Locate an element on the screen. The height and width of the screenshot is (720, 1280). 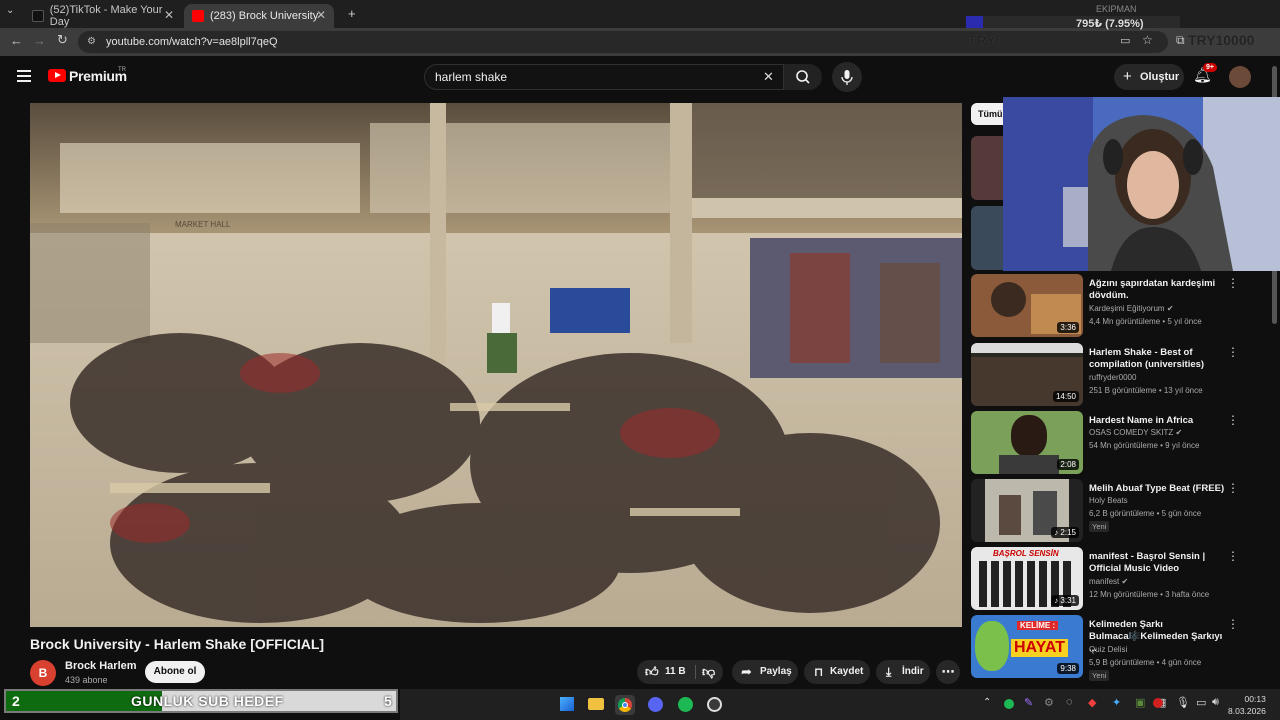
network-icon: ▭ is located at coordinates (1201, 702).